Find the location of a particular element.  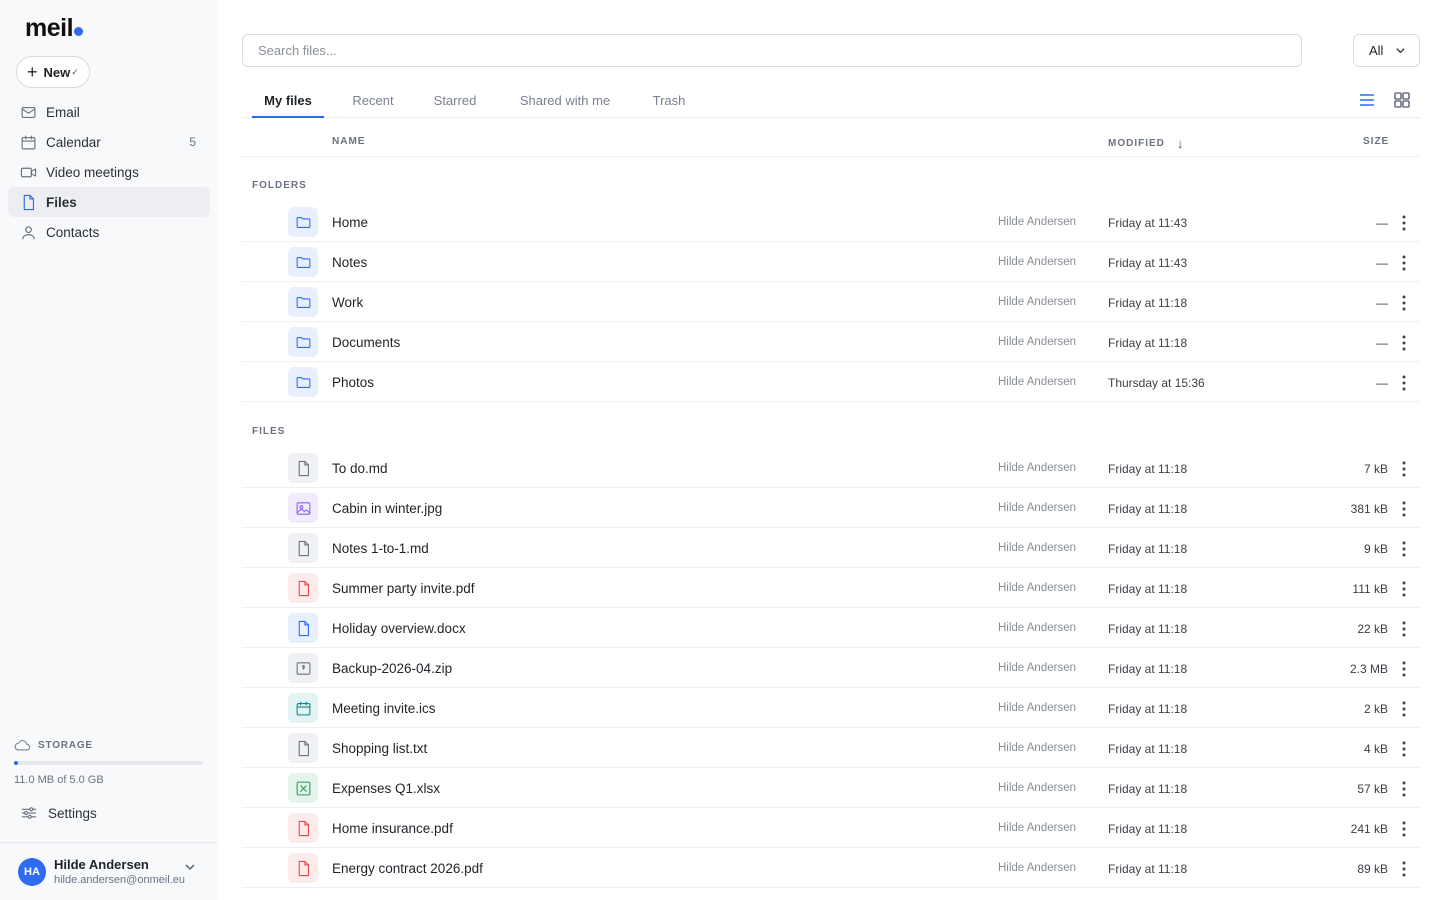

column-header-modified: MODIFIED ↓ is located at coordinates (1145, 143).